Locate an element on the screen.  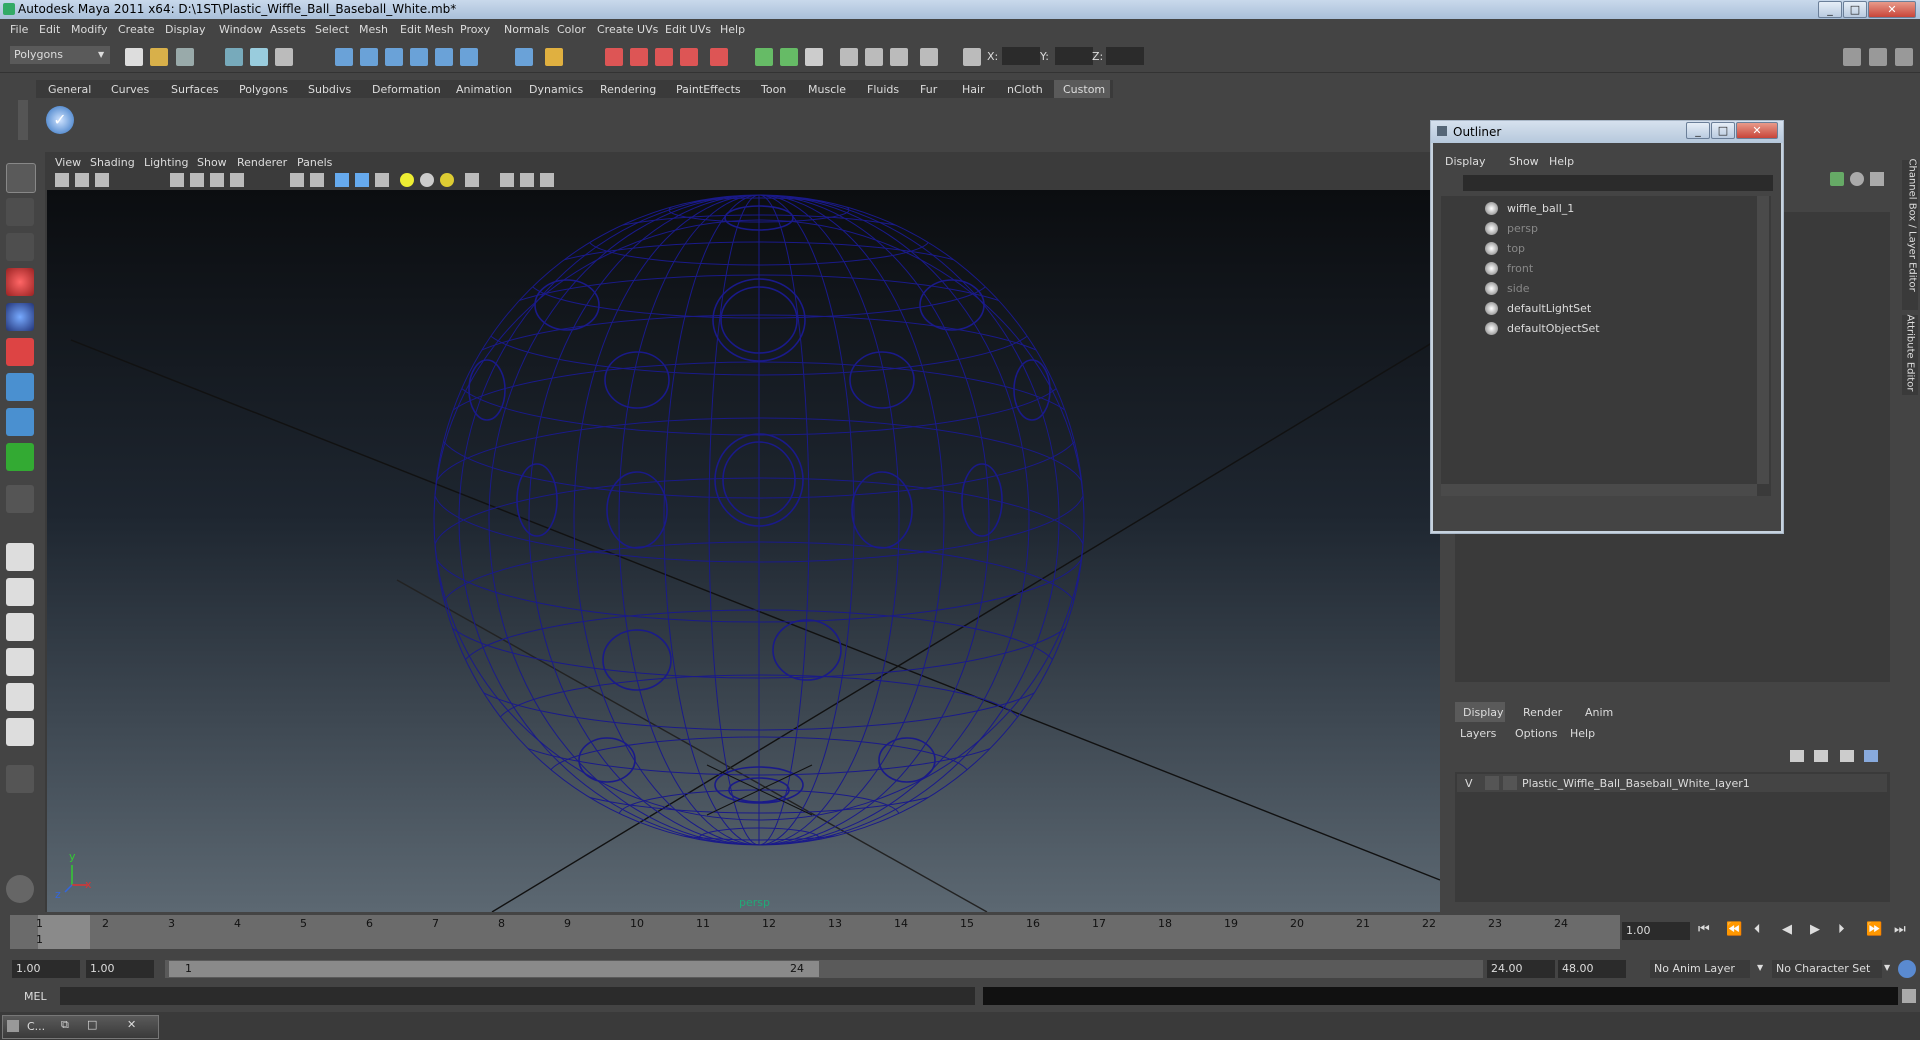
move-layer-up-icon is located at coordinates (1847, 756).